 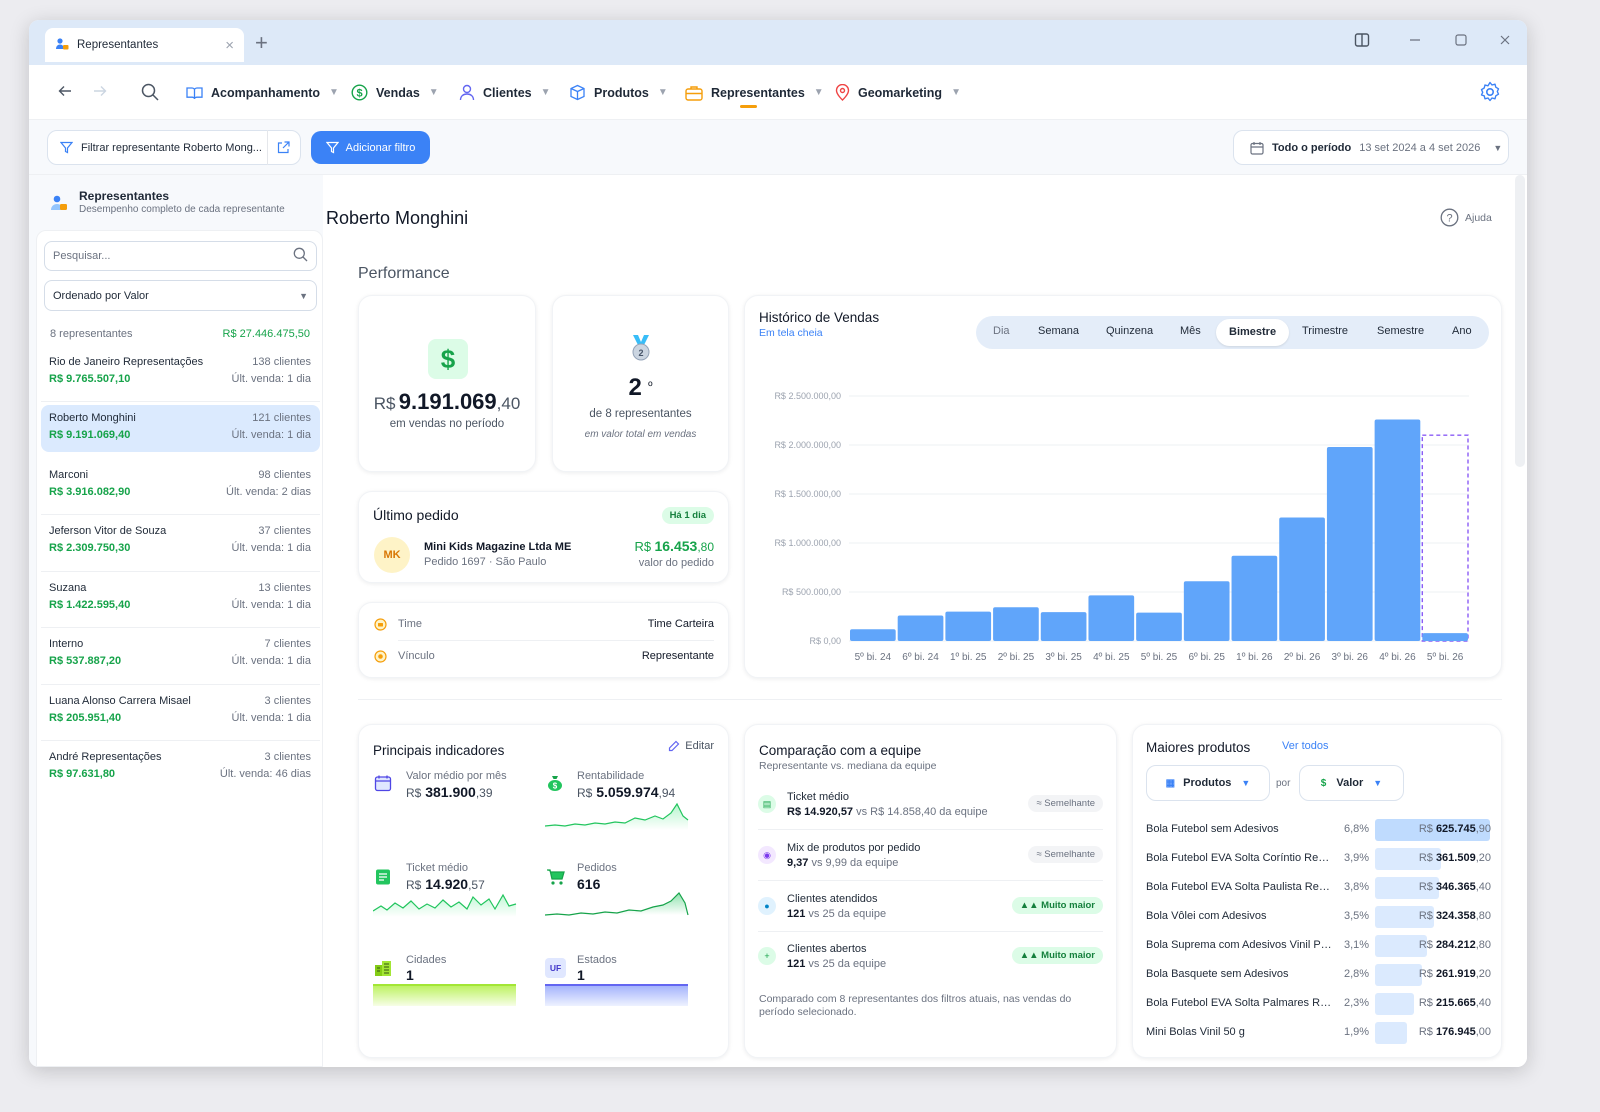 What do you see at coordinates (100, 92) in the screenshot?
I see `forward-arrow-icon` at bounding box center [100, 92].